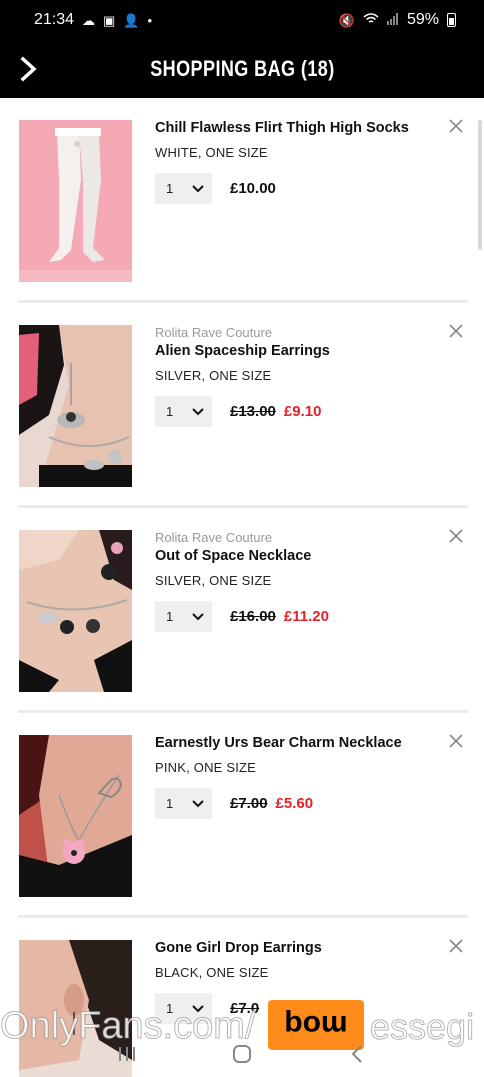 This screenshot has width=484, height=1077. I want to click on sale-price: £9.10, so click(302, 411).